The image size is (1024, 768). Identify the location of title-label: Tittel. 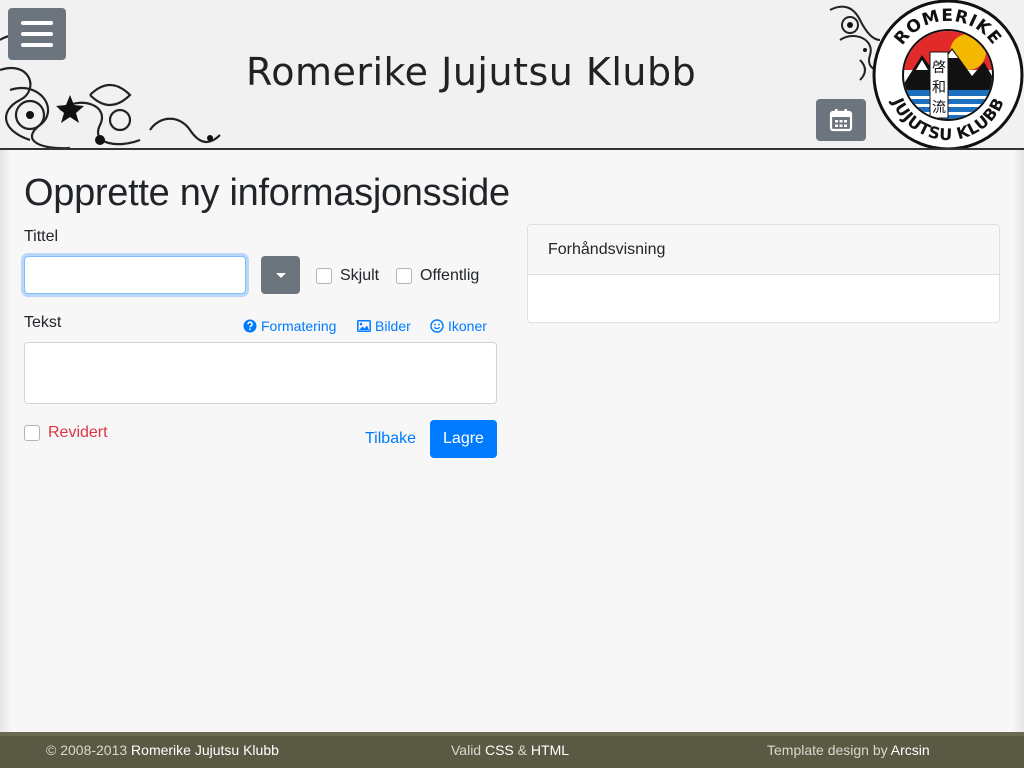
(41, 236).